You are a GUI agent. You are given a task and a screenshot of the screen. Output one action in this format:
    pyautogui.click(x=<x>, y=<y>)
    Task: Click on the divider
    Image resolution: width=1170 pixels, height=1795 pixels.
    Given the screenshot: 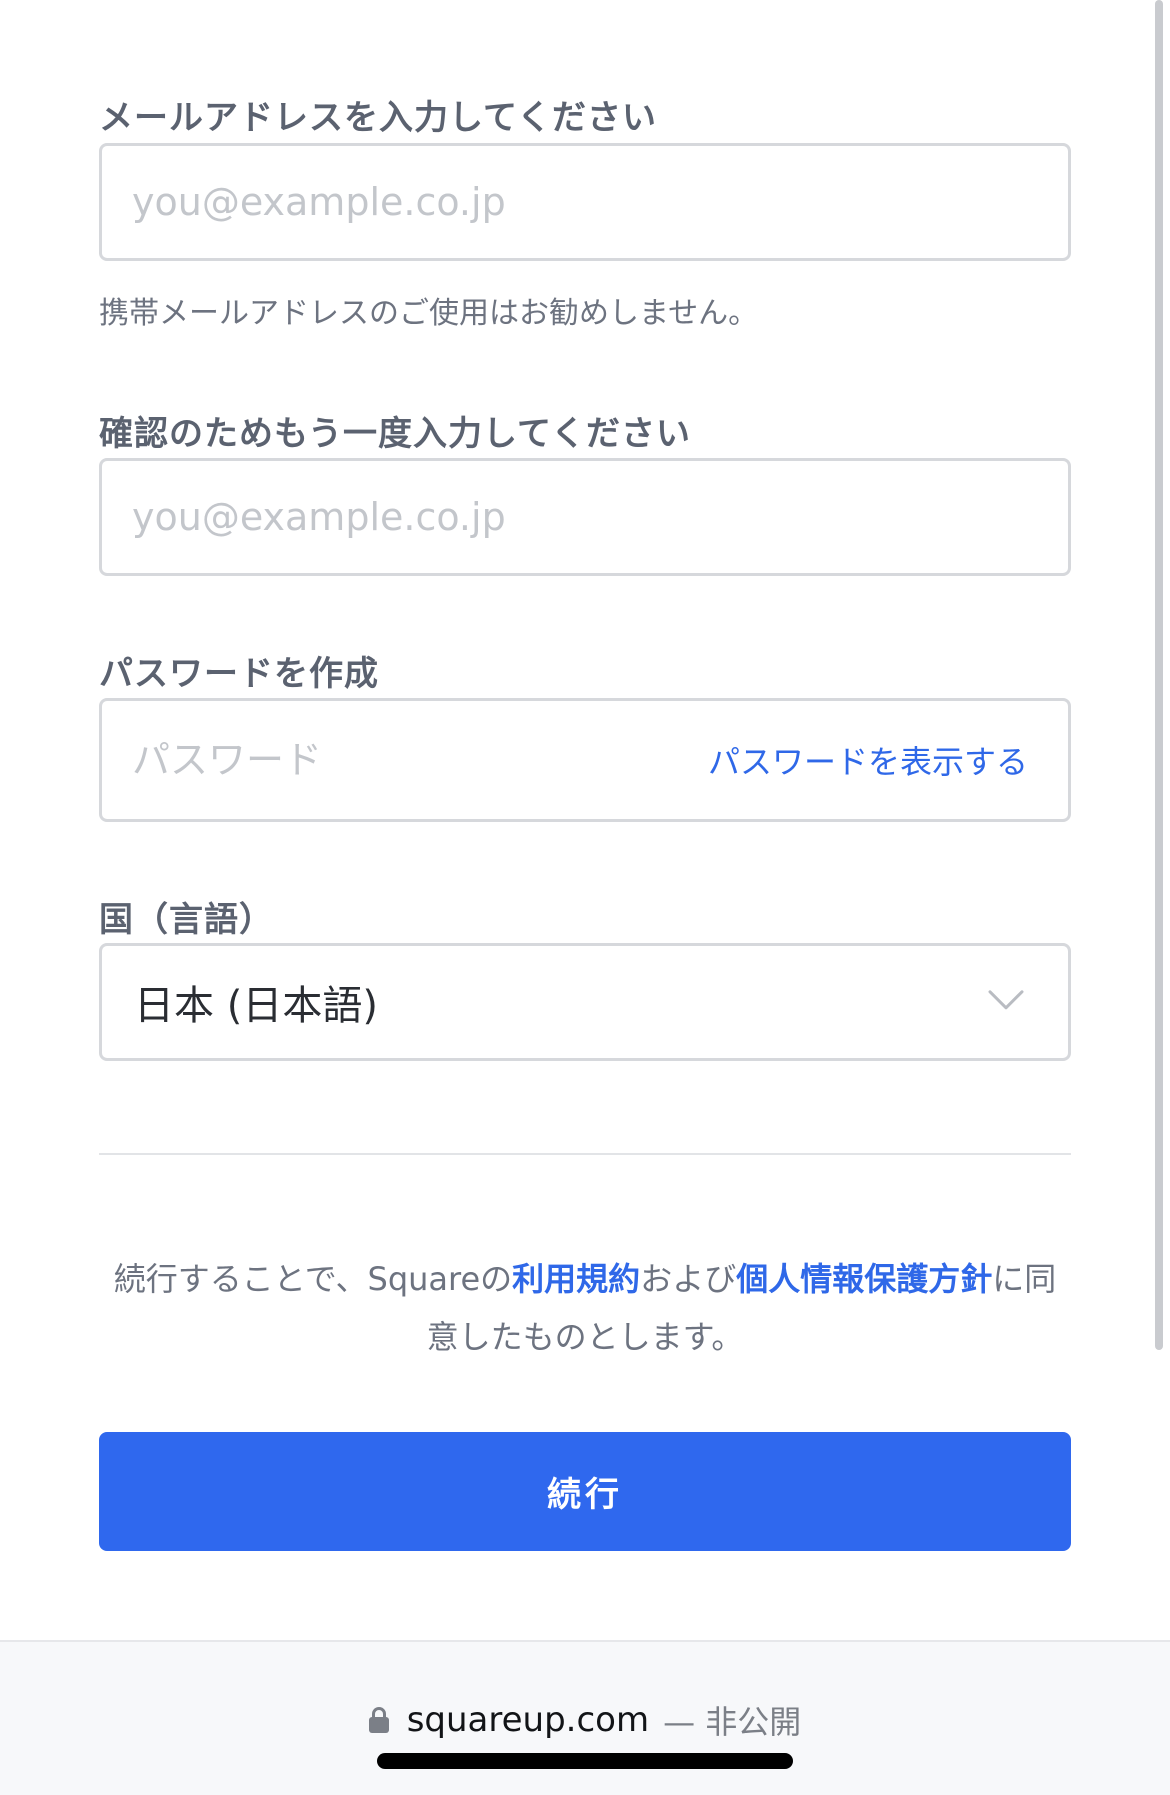 What is the action you would take?
    pyautogui.click(x=585, y=1154)
    